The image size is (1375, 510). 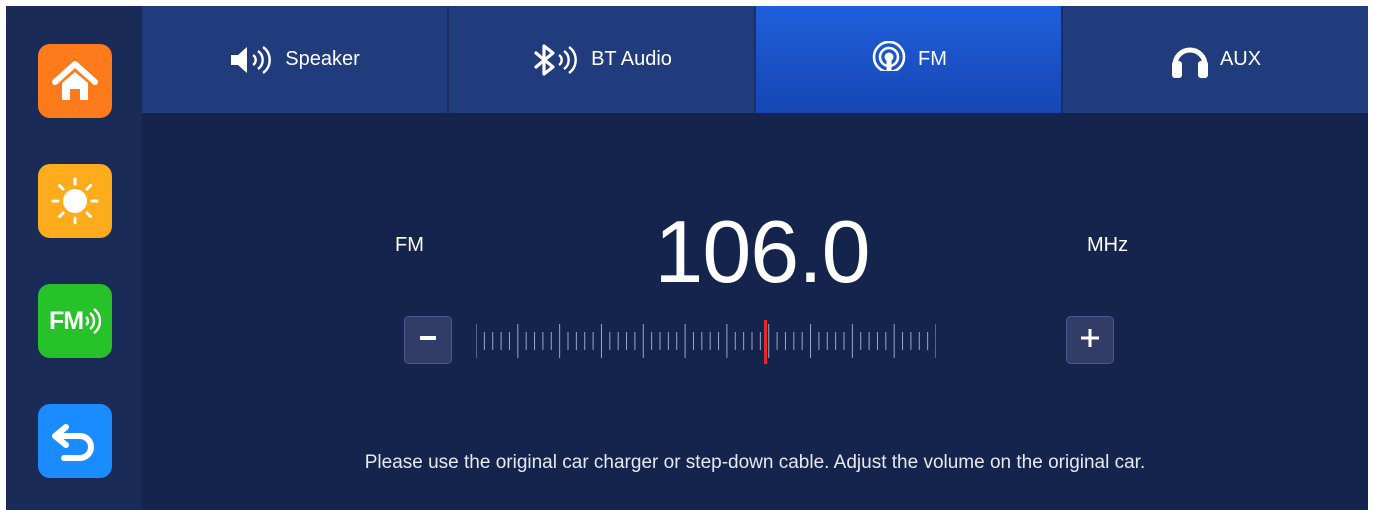 What do you see at coordinates (556, 59) in the screenshot?
I see `bluetooth-icon` at bounding box center [556, 59].